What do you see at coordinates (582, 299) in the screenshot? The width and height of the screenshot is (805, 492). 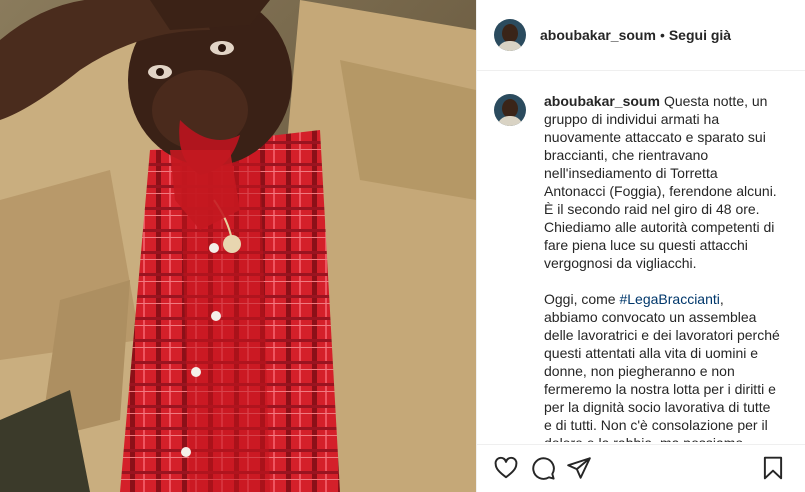 I see `caption-paragraph-2-start: Oggi, come` at bounding box center [582, 299].